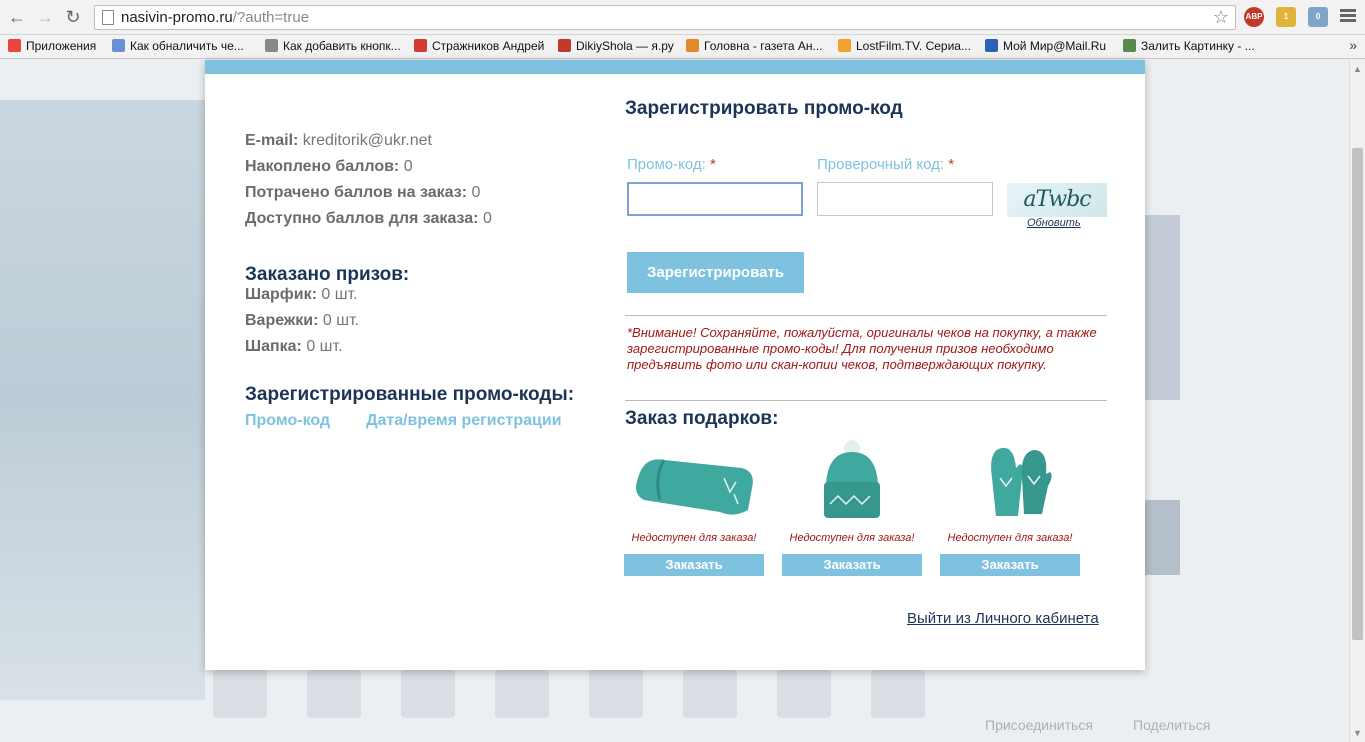  I want to click on bookmark-star-icon: ☆, so click(1221, 17).